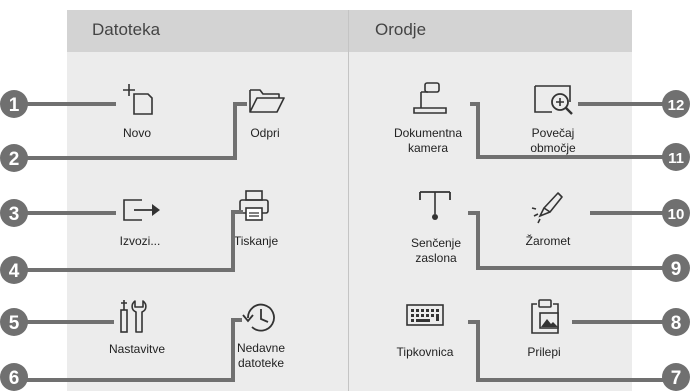 The image size is (691, 391). What do you see at coordinates (676, 269) in the screenshot?
I see `callout-number-9: 9` at bounding box center [676, 269].